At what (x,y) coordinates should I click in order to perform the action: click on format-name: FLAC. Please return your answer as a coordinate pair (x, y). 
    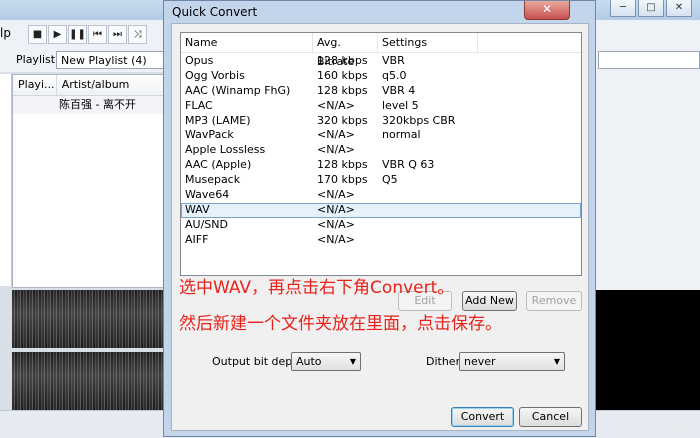
    Looking at the image, I should click on (199, 105).